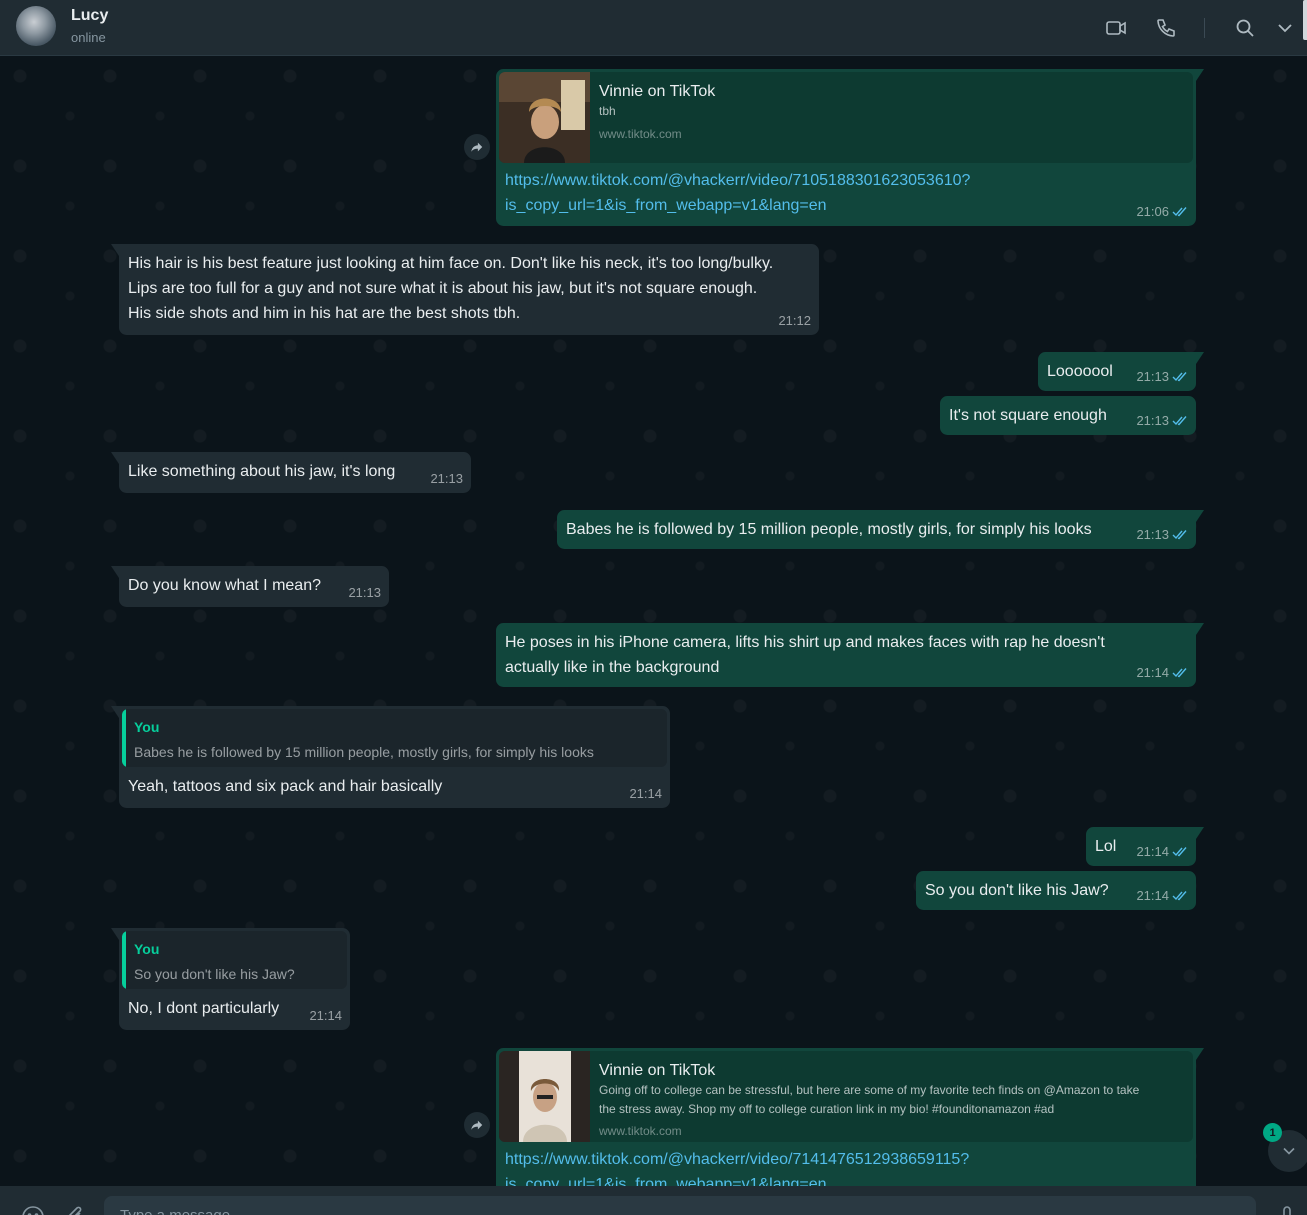 The height and width of the screenshot is (1215, 1307). What do you see at coordinates (88, 37) in the screenshot?
I see `contact-status: online` at bounding box center [88, 37].